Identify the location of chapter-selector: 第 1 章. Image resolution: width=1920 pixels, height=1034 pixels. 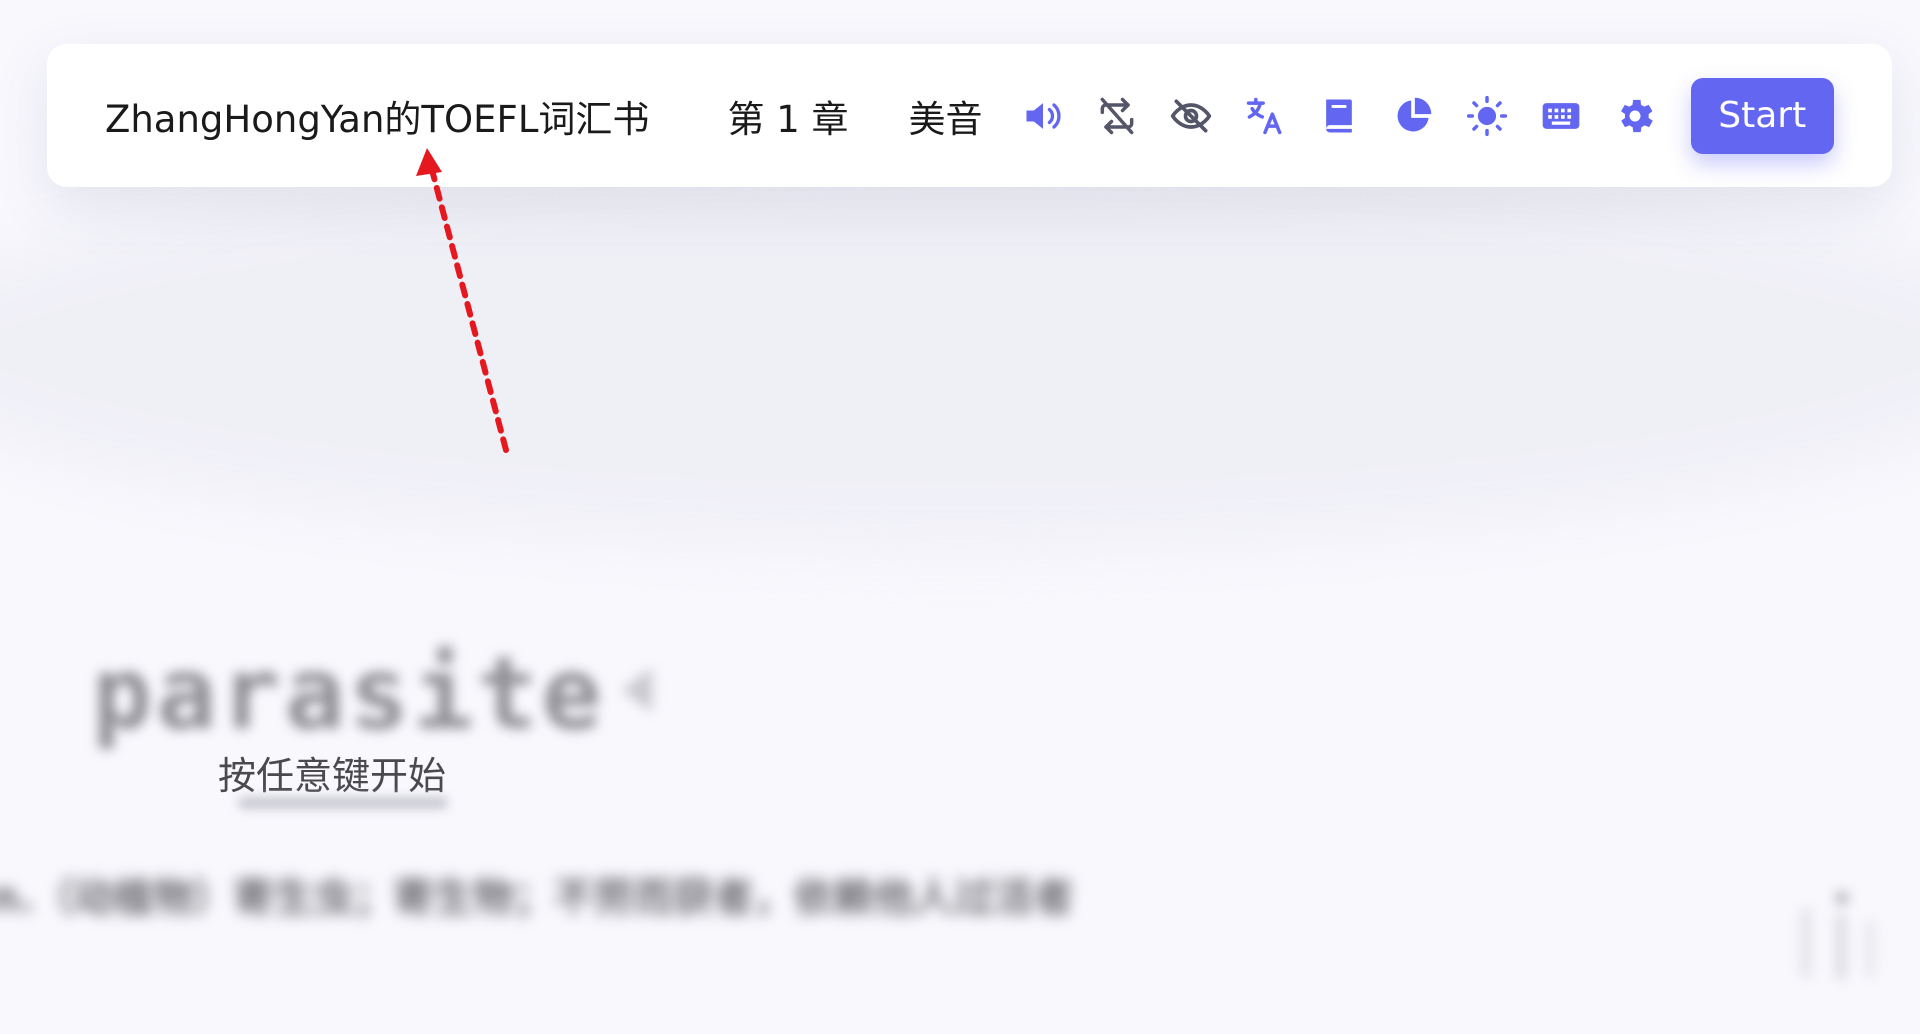
(787, 116).